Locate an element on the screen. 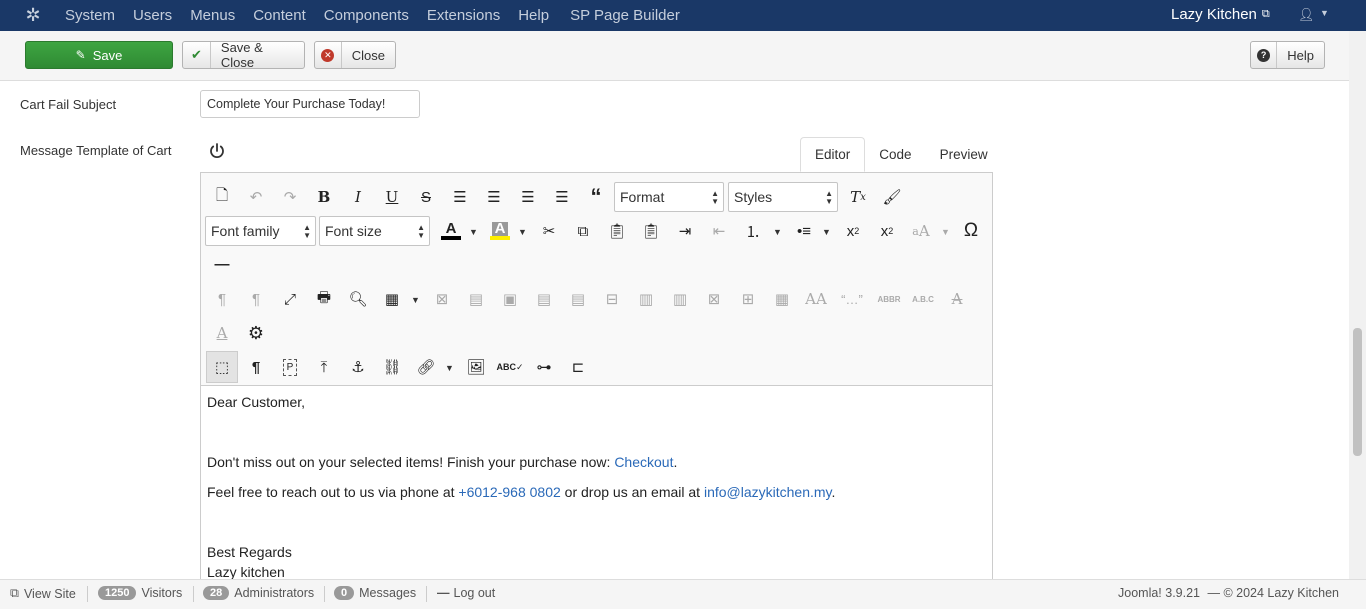  abbr-icon: ABBR is located at coordinates (889, 299).